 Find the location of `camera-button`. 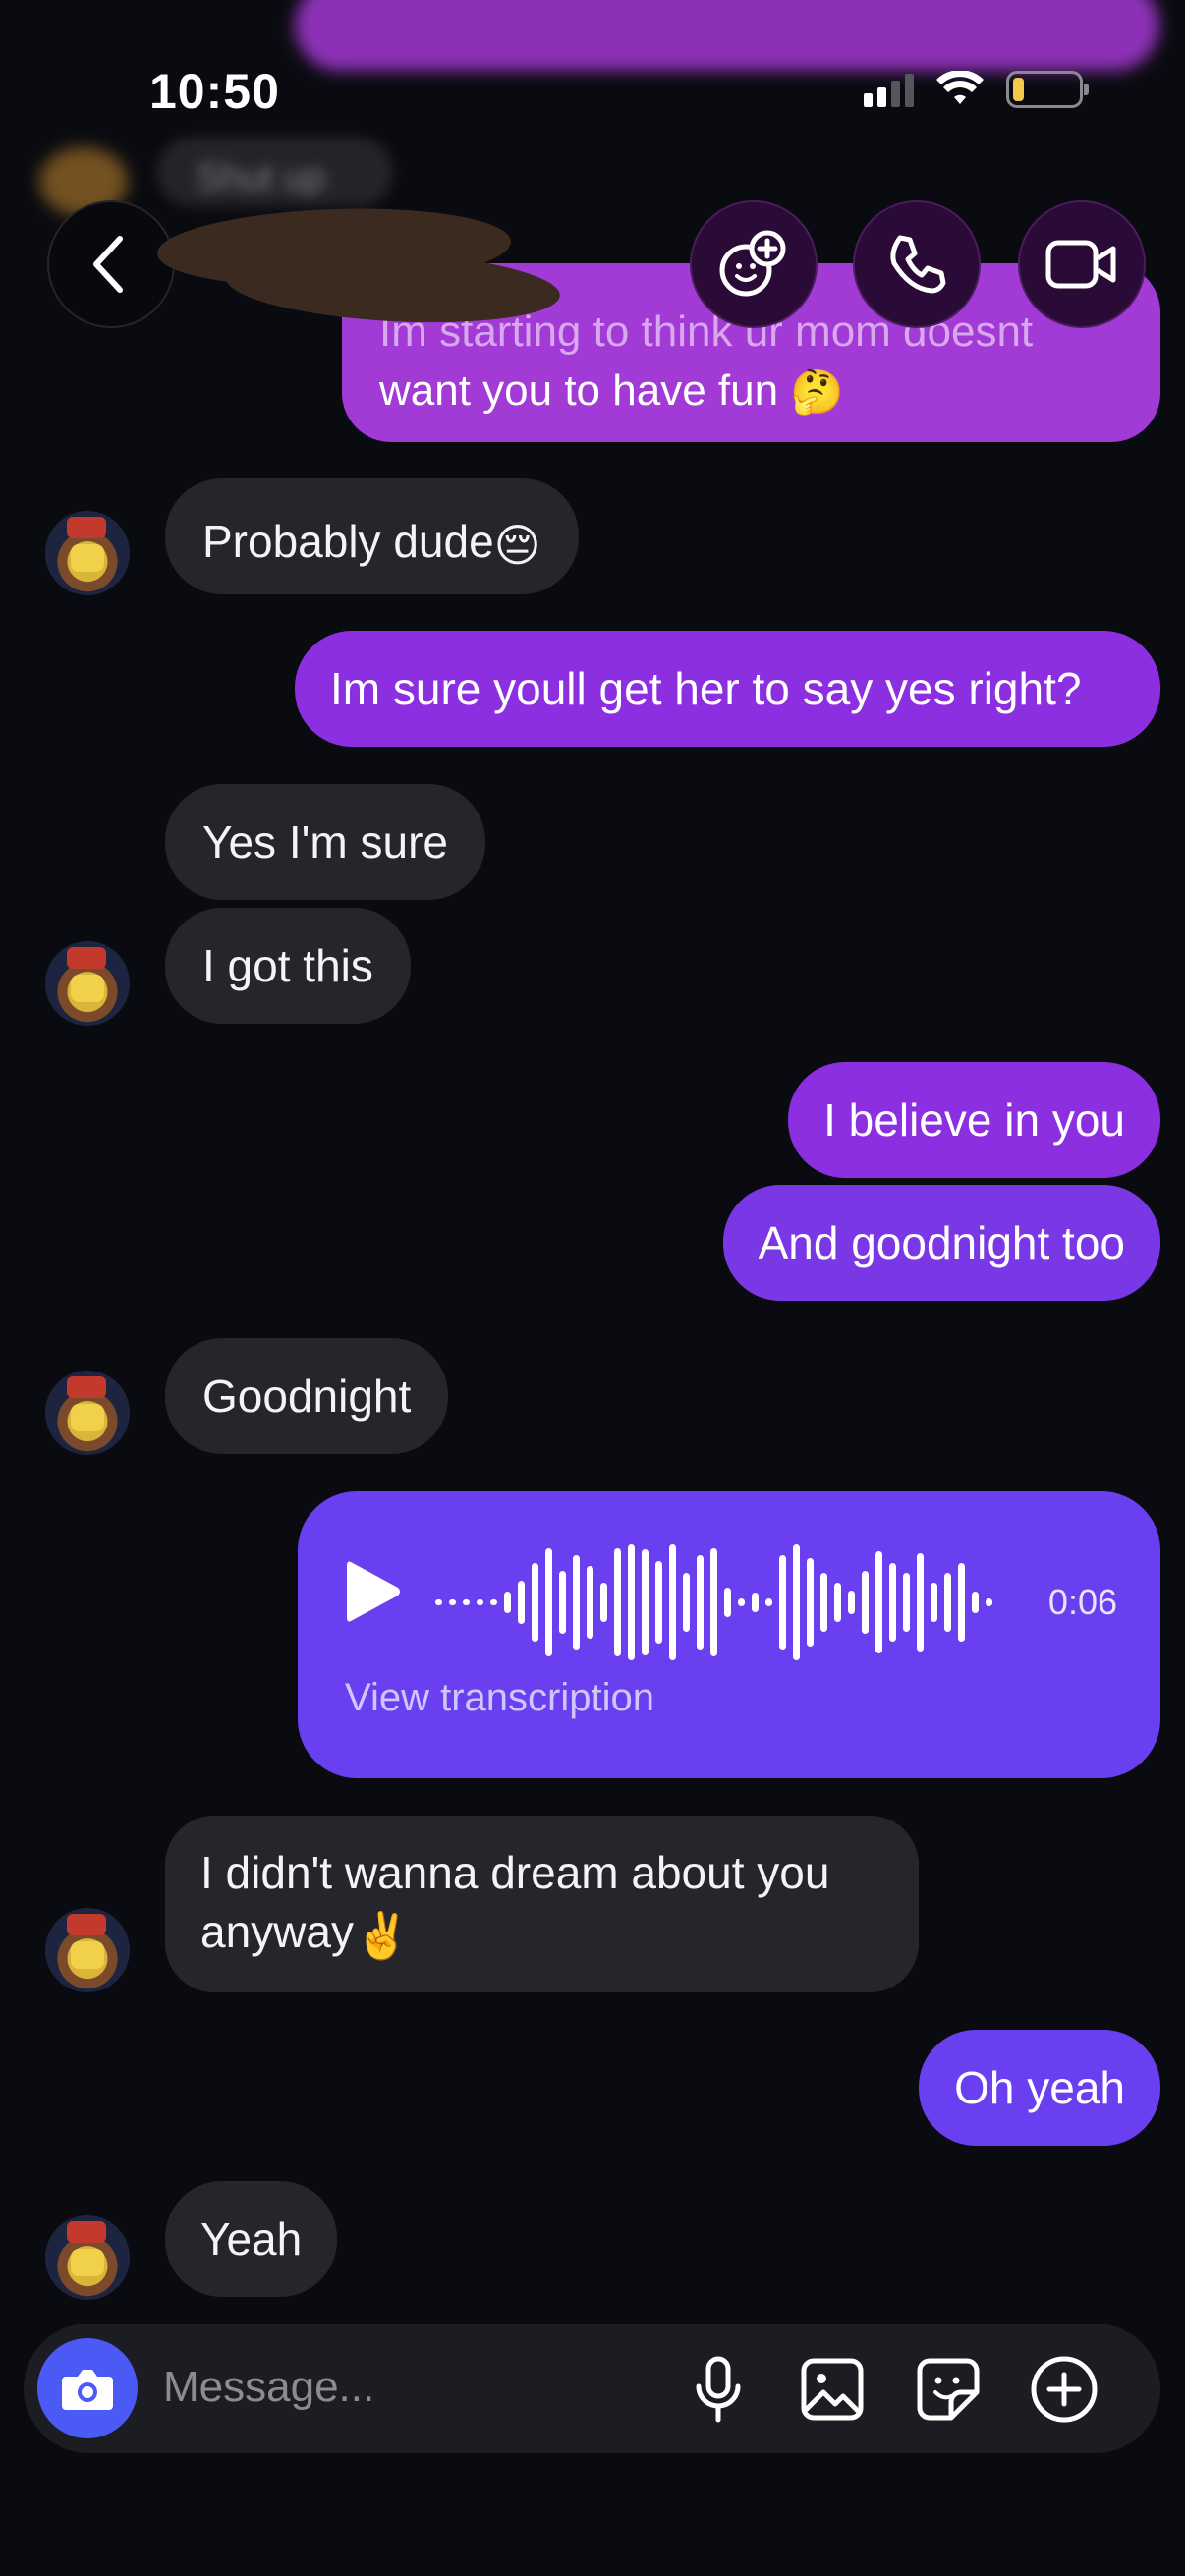

camera-button is located at coordinates (88, 2388).